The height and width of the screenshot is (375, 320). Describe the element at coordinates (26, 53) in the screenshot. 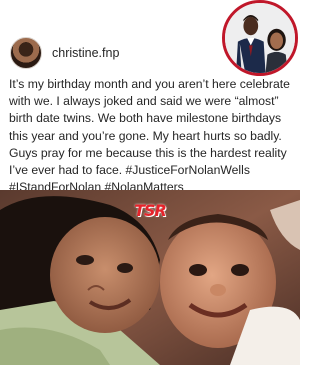

I see `avatar` at that location.